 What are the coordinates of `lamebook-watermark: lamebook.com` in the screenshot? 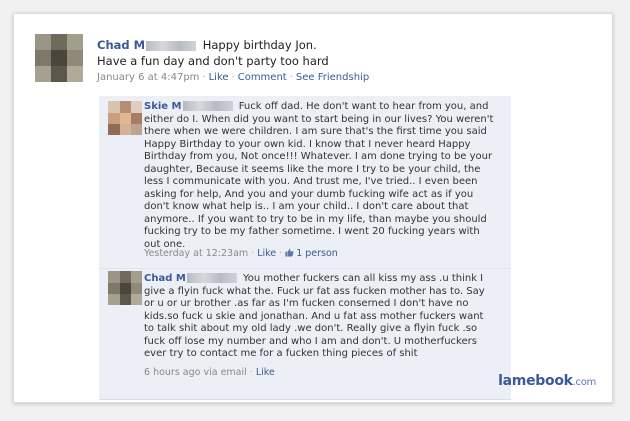 It's located at (547, 381).